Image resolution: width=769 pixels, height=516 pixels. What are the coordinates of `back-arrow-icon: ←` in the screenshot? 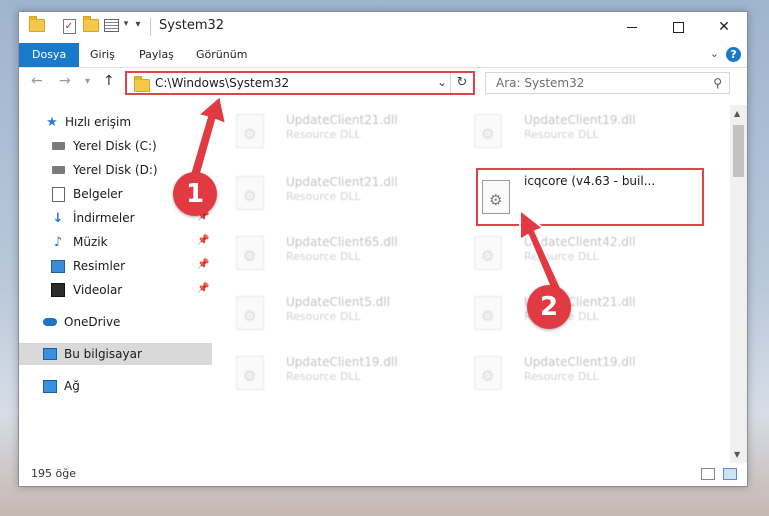 It's located at (37, 81).